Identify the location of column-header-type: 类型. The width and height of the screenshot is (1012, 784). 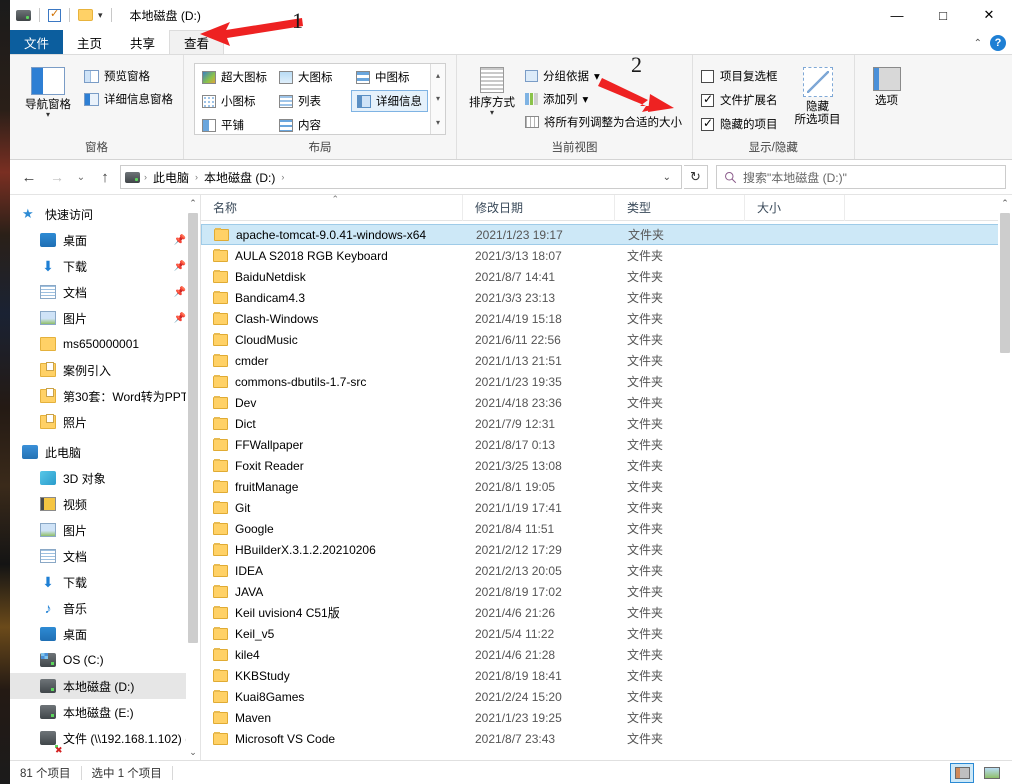
(680, 208).